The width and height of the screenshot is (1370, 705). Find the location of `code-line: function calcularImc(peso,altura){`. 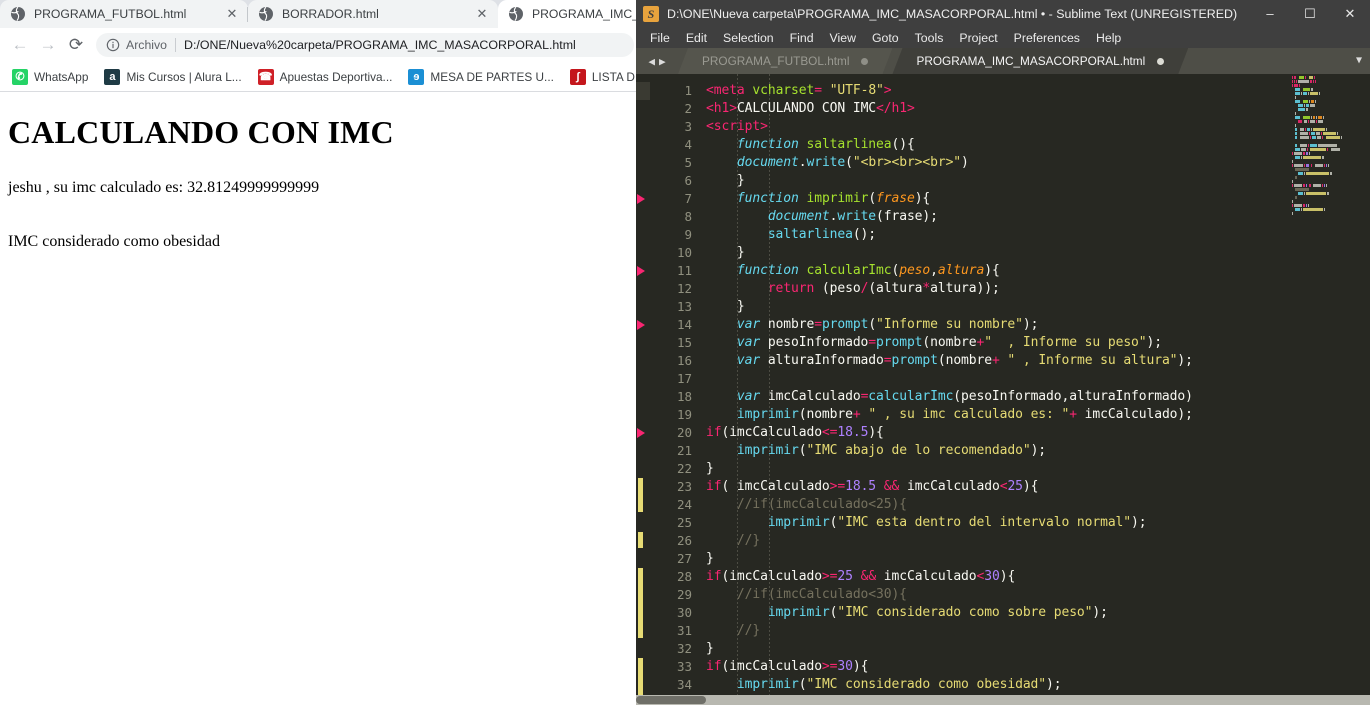

code-line: function calcularImc(peso,altura){ is located at coordinates (853, 271).